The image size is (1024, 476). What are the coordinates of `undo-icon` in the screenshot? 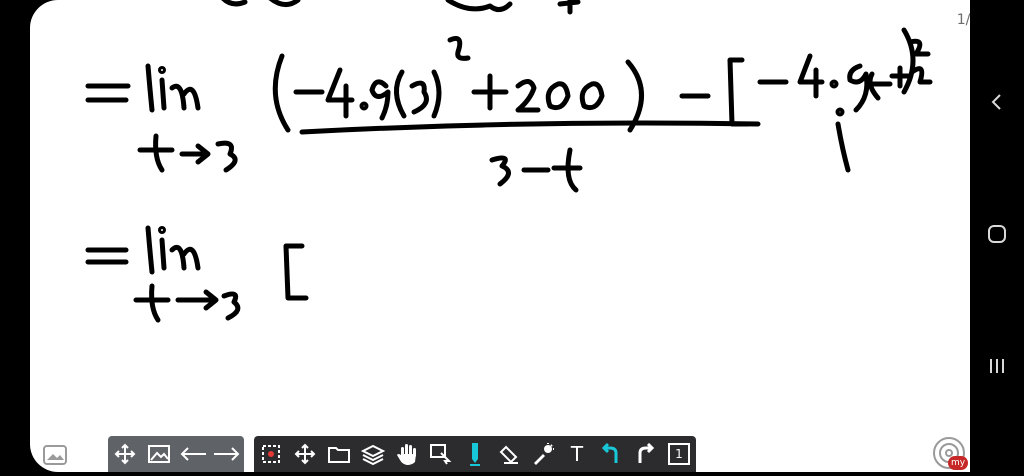 It's located at (609, 453).